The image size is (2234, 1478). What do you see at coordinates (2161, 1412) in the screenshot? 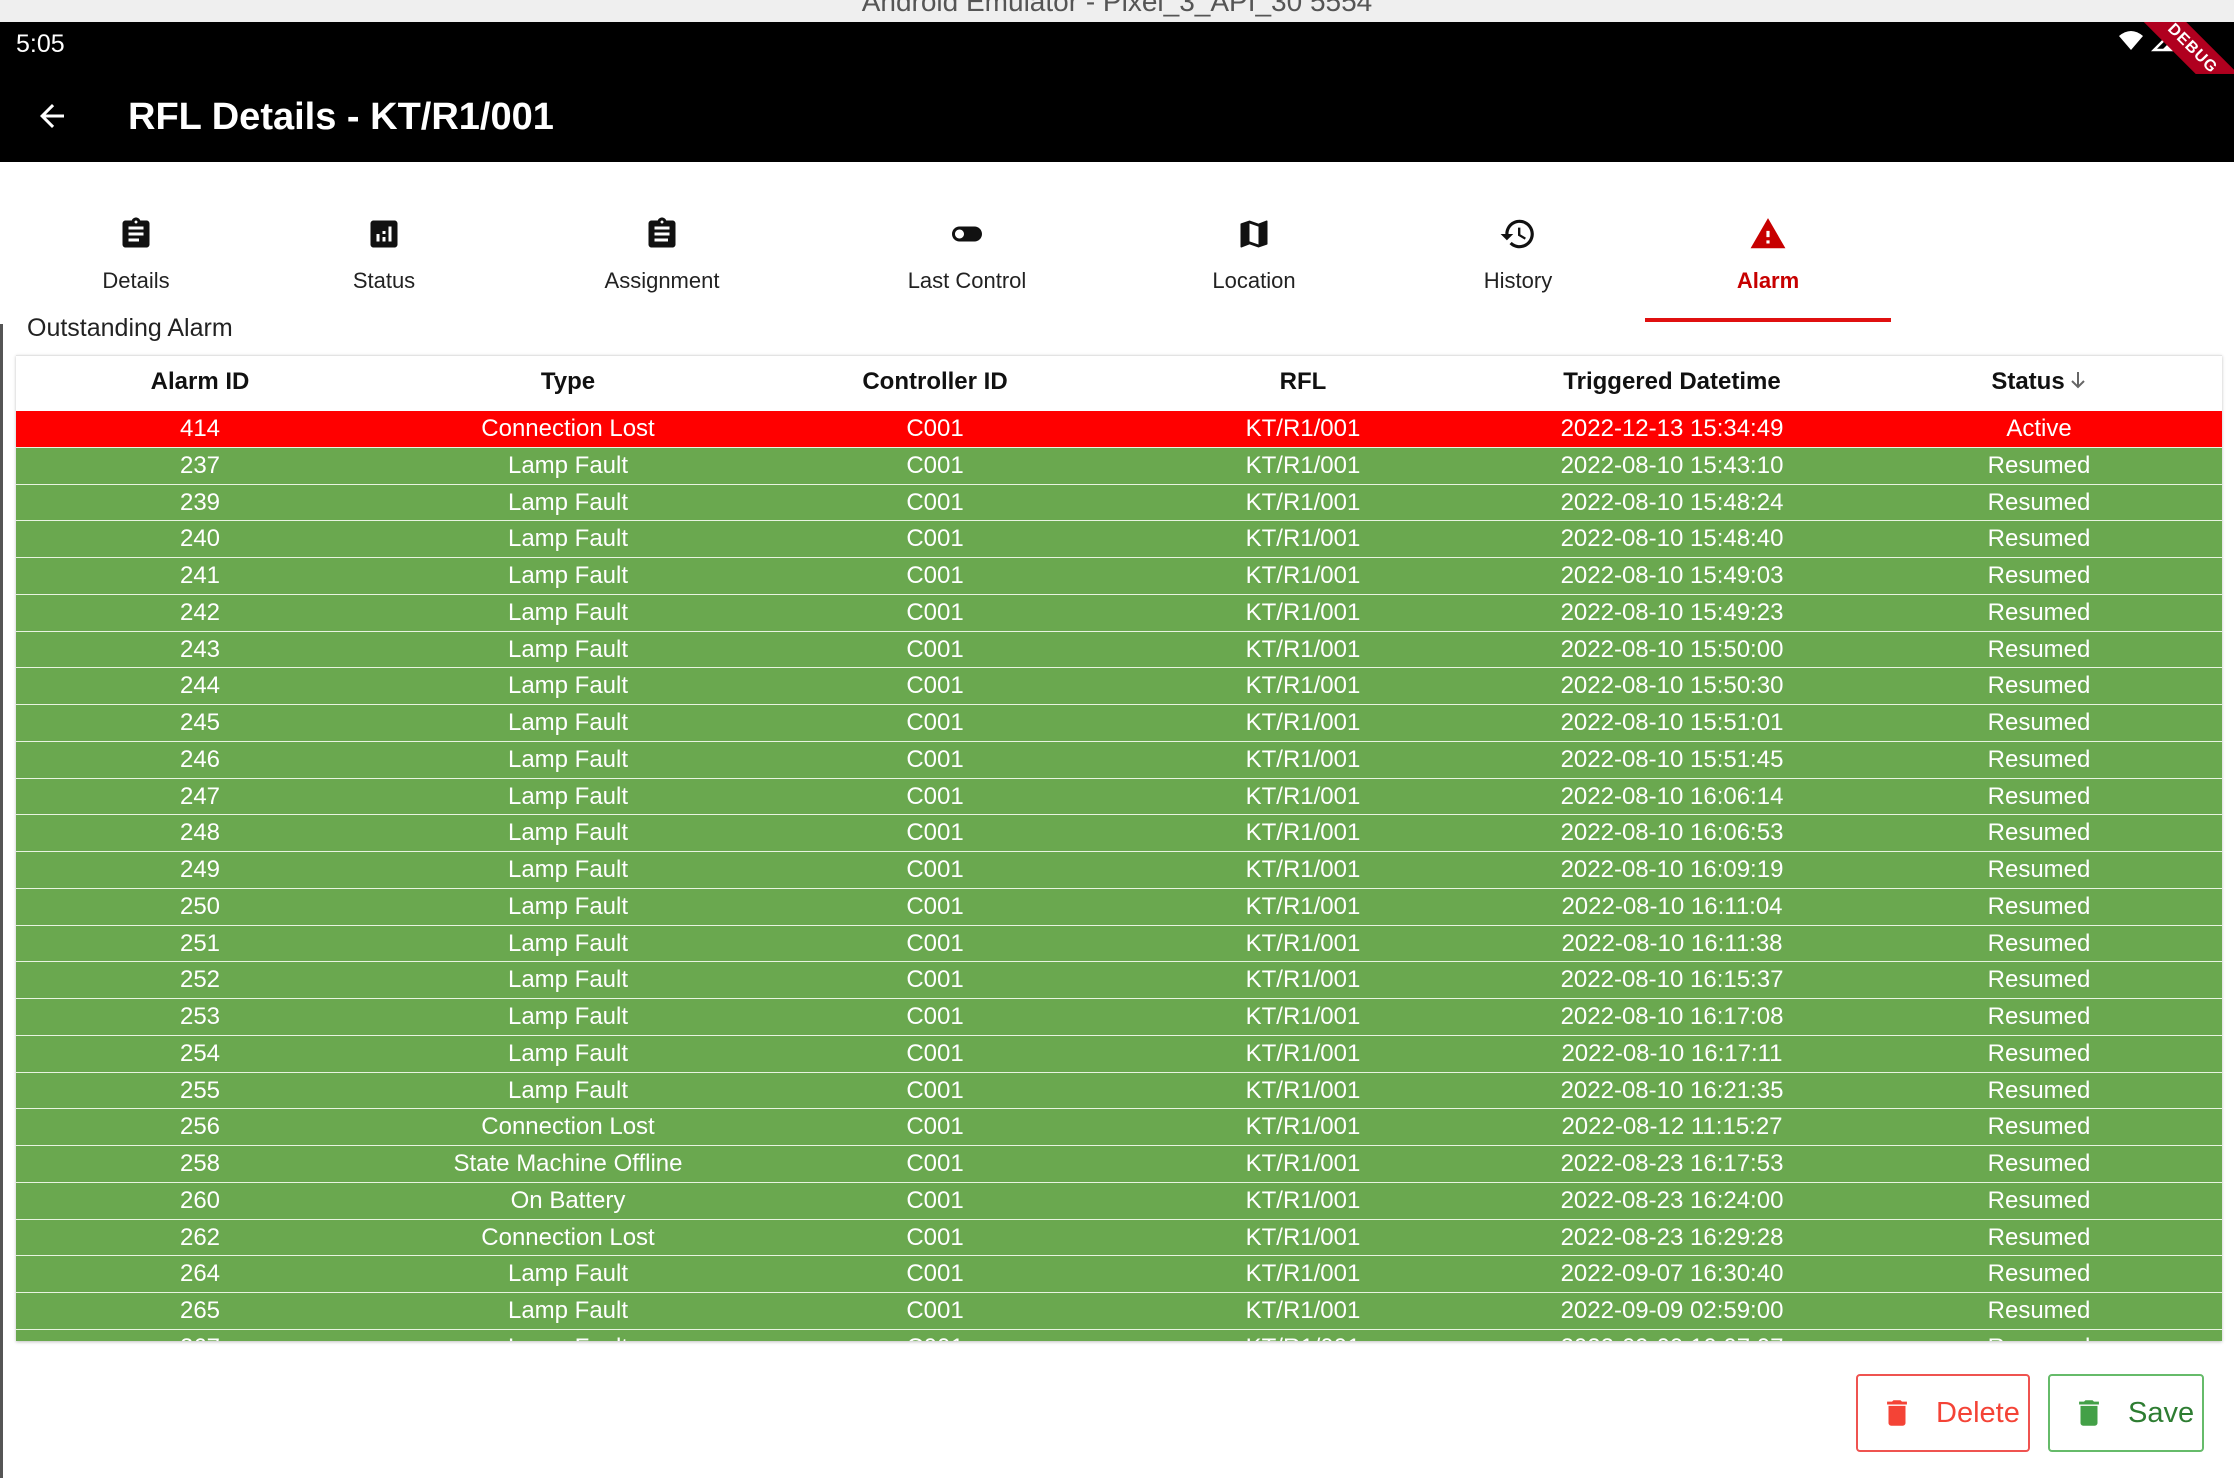
I see `save-button-label: Save` at bounding box center [2161, 1412].